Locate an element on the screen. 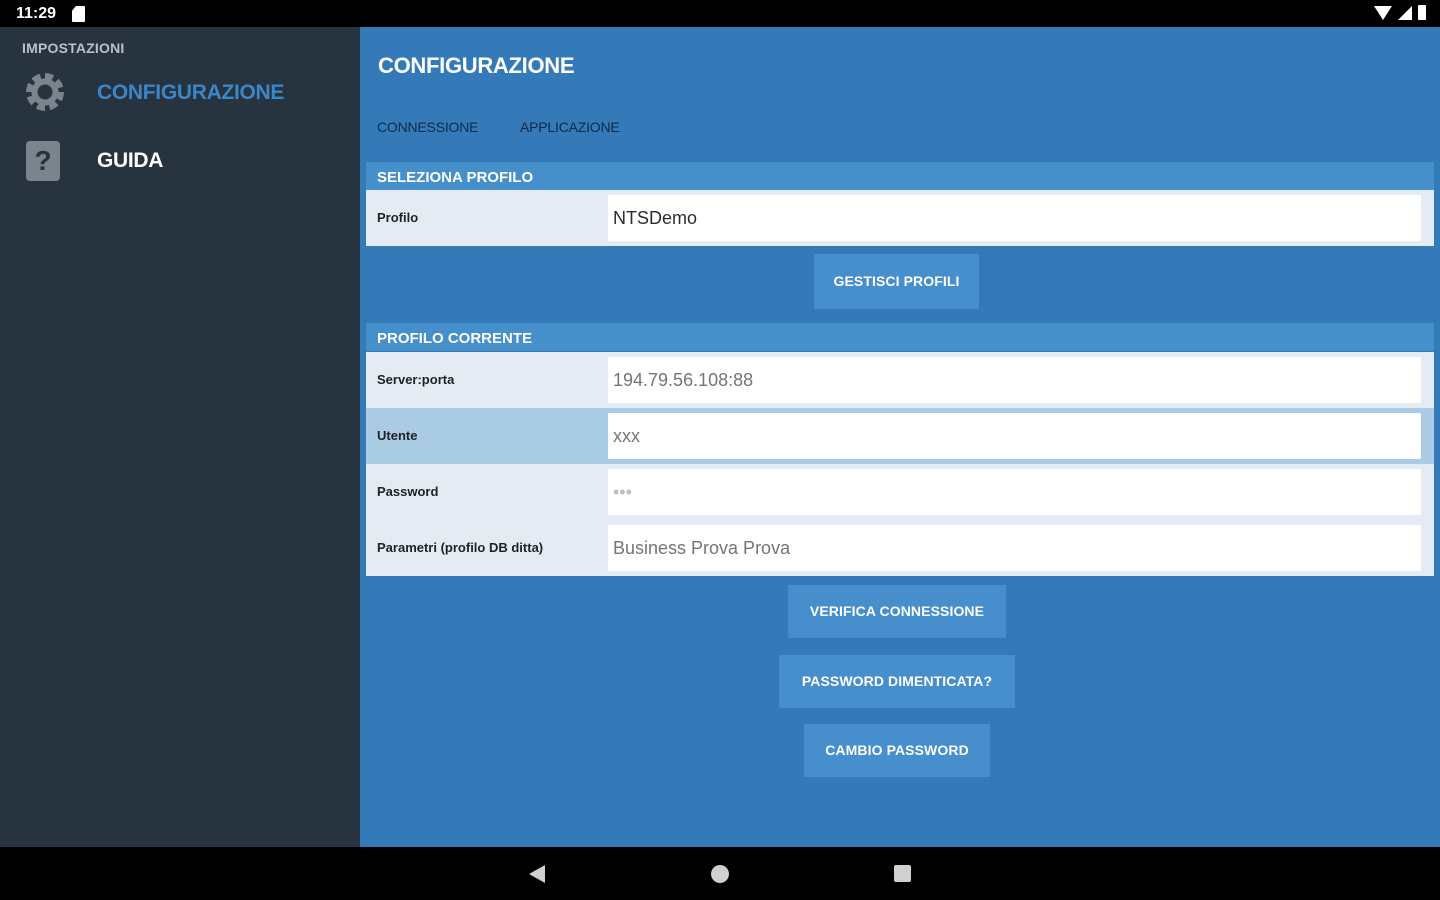 This screenshot has width=1440, height=900. db-params-label: Parametri (profilo DB ditta) is located at coordinates (460, 547).